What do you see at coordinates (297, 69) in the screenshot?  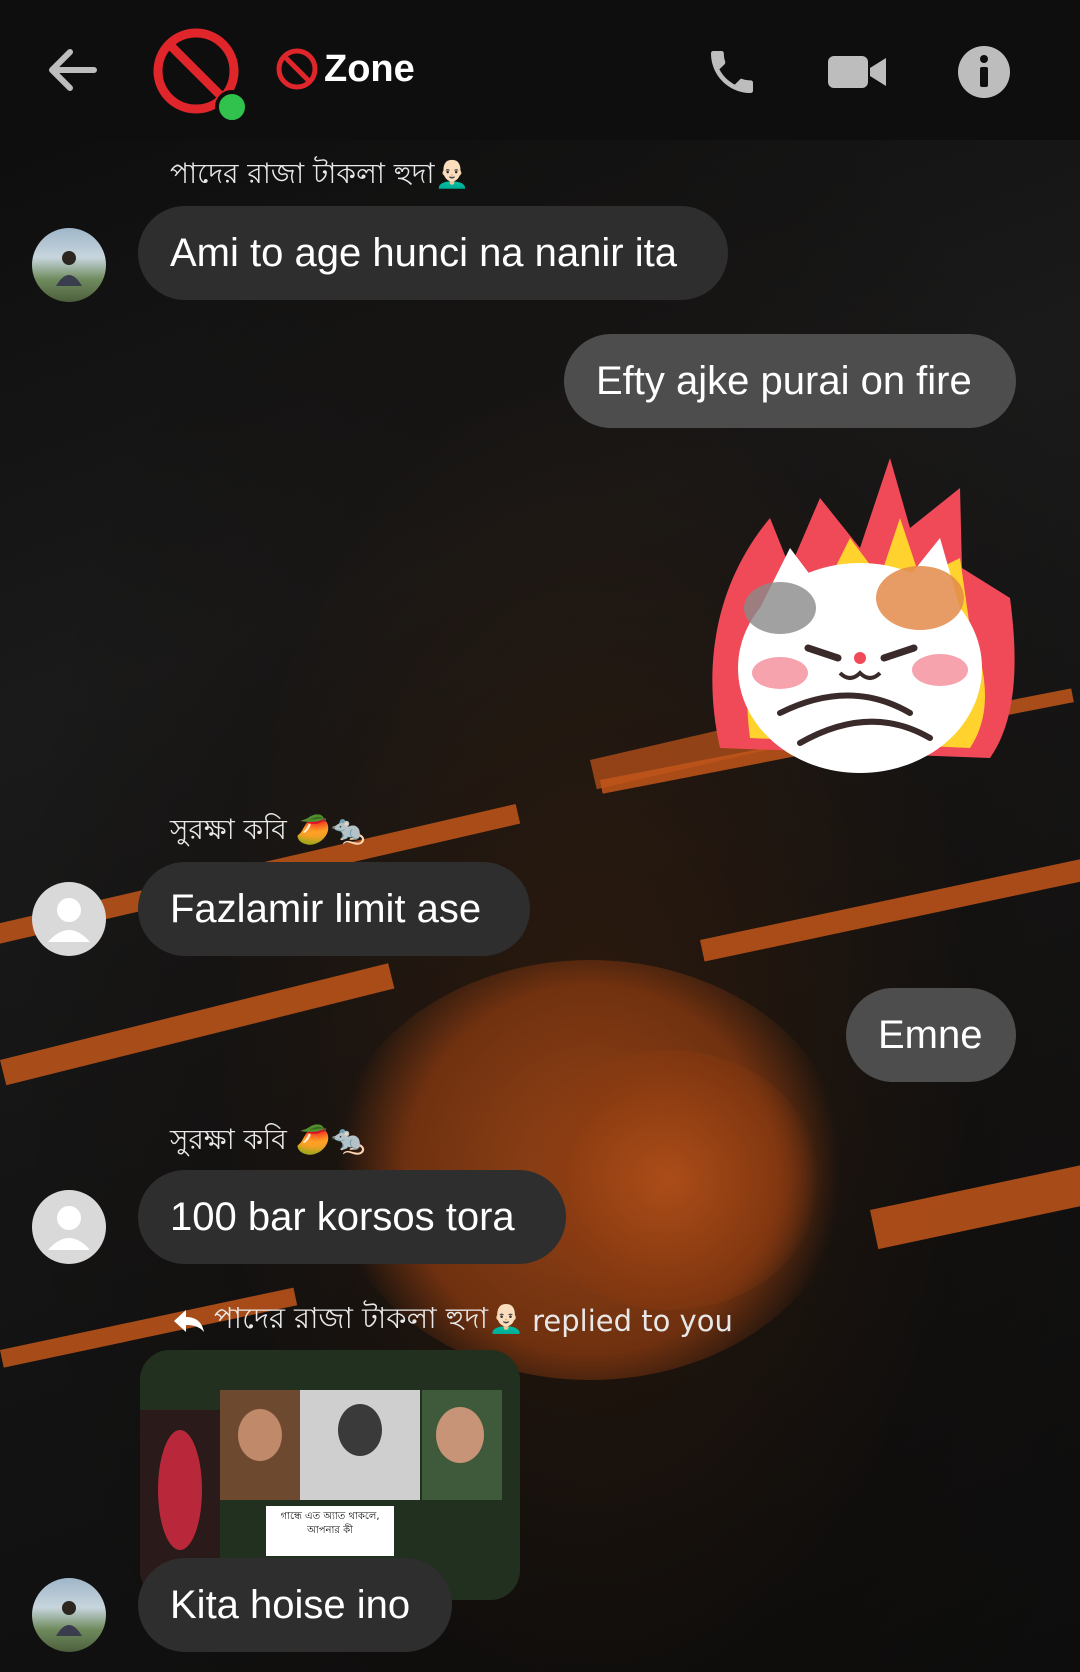 I see `prohibited-icon` at bounding box center [297, 69].